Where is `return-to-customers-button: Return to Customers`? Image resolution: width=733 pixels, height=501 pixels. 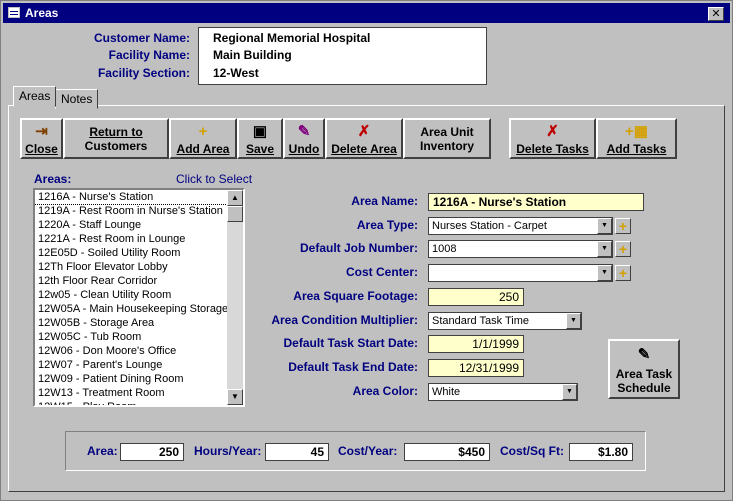
return-to-customers-button: Return to Customers is located at coordinates (116, 138).